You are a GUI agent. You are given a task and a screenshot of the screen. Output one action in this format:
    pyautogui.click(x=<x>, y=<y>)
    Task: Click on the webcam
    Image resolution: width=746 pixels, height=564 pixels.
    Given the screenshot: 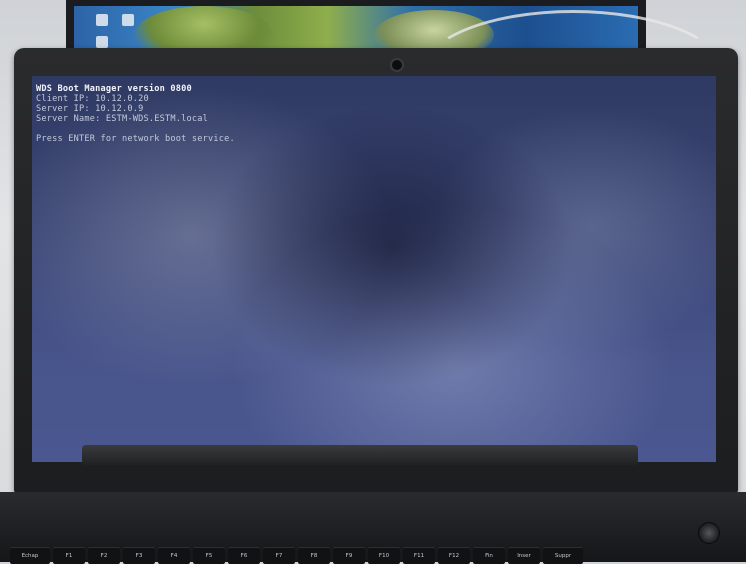 What is the action you would take?
    pyautogui.click(x=397, y=65)
    